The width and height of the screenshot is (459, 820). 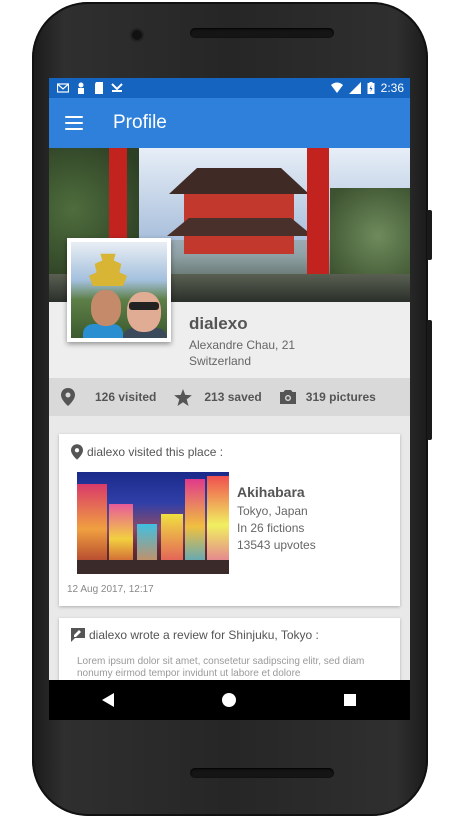 I want to click on hamburger-menu-icon, so click(x=74, y=123).